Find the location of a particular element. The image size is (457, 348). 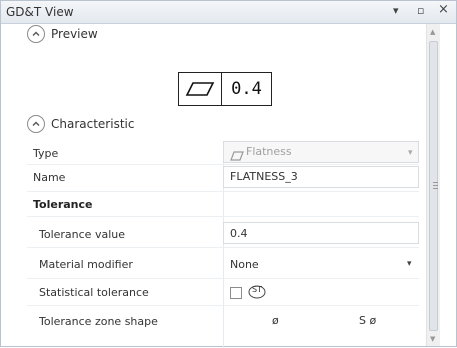

float-window-icon: ▫ is located at coordinates (420, 10).